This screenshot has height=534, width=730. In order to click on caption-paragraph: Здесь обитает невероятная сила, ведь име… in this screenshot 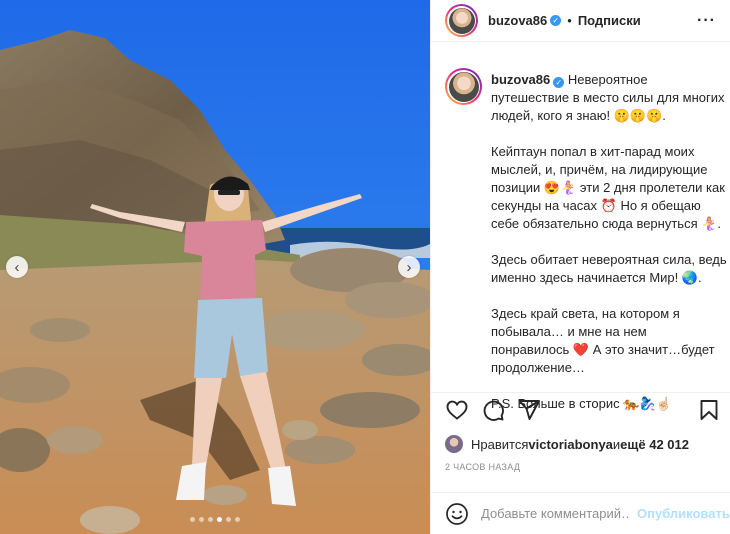, I will do `click(609, 268)`.